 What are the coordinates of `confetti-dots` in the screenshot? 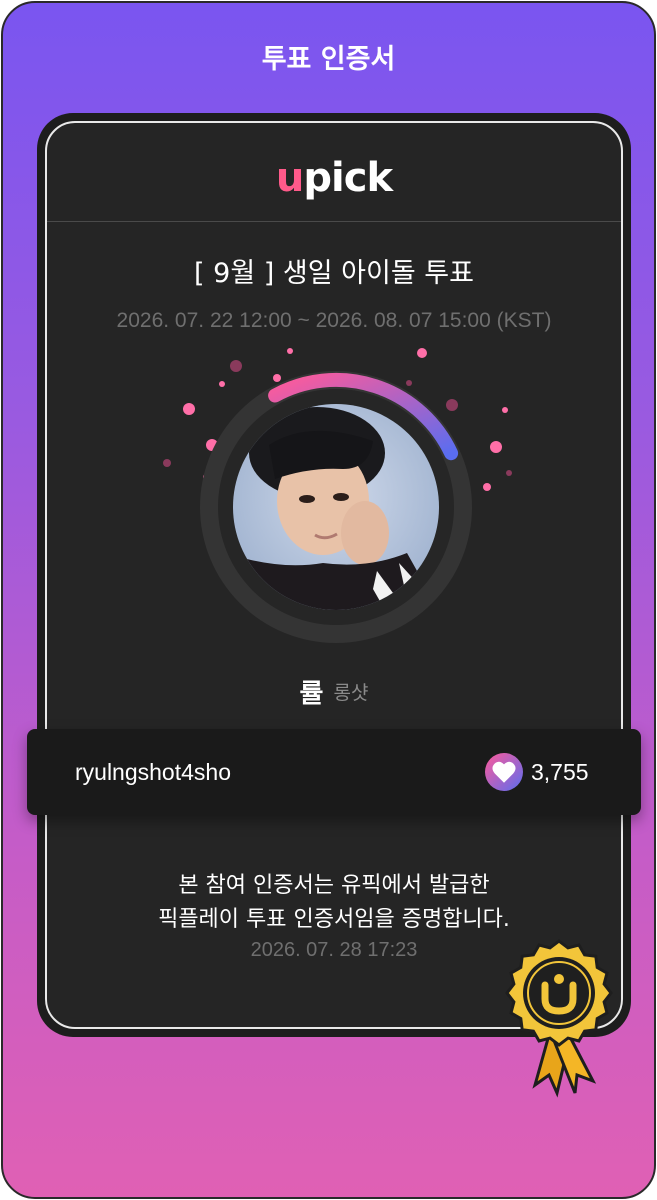 It's located at (337, 419).